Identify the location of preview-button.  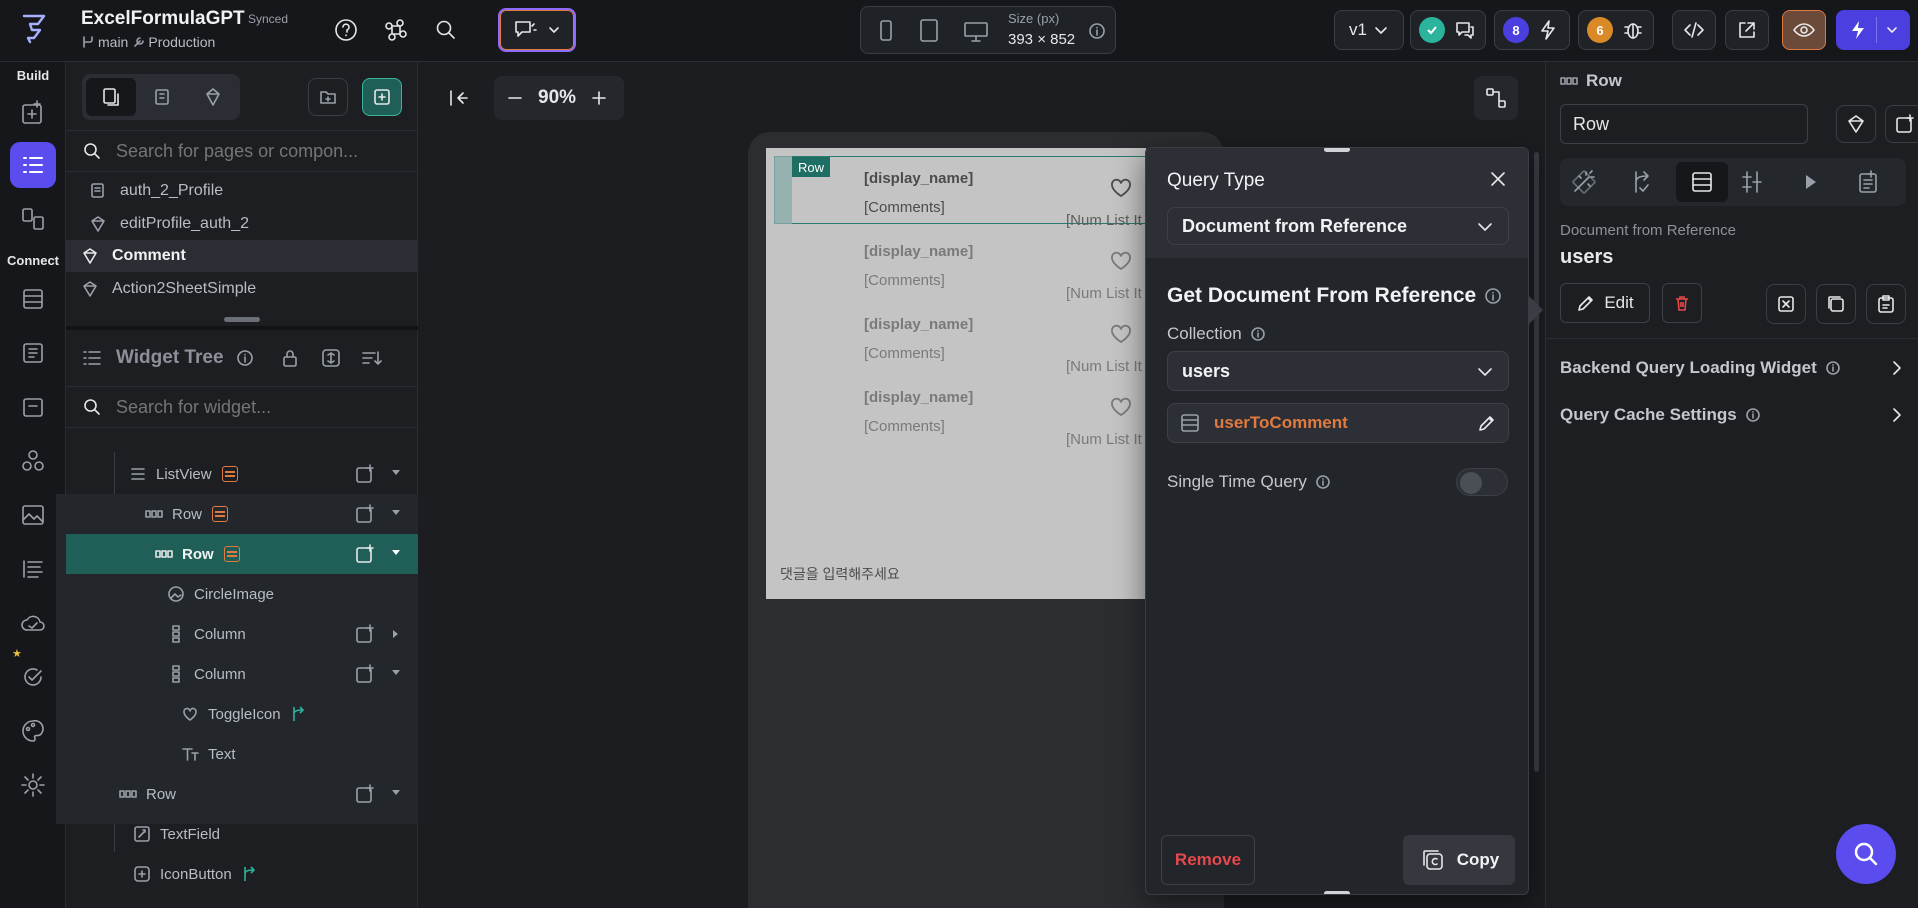
(1804, 30).